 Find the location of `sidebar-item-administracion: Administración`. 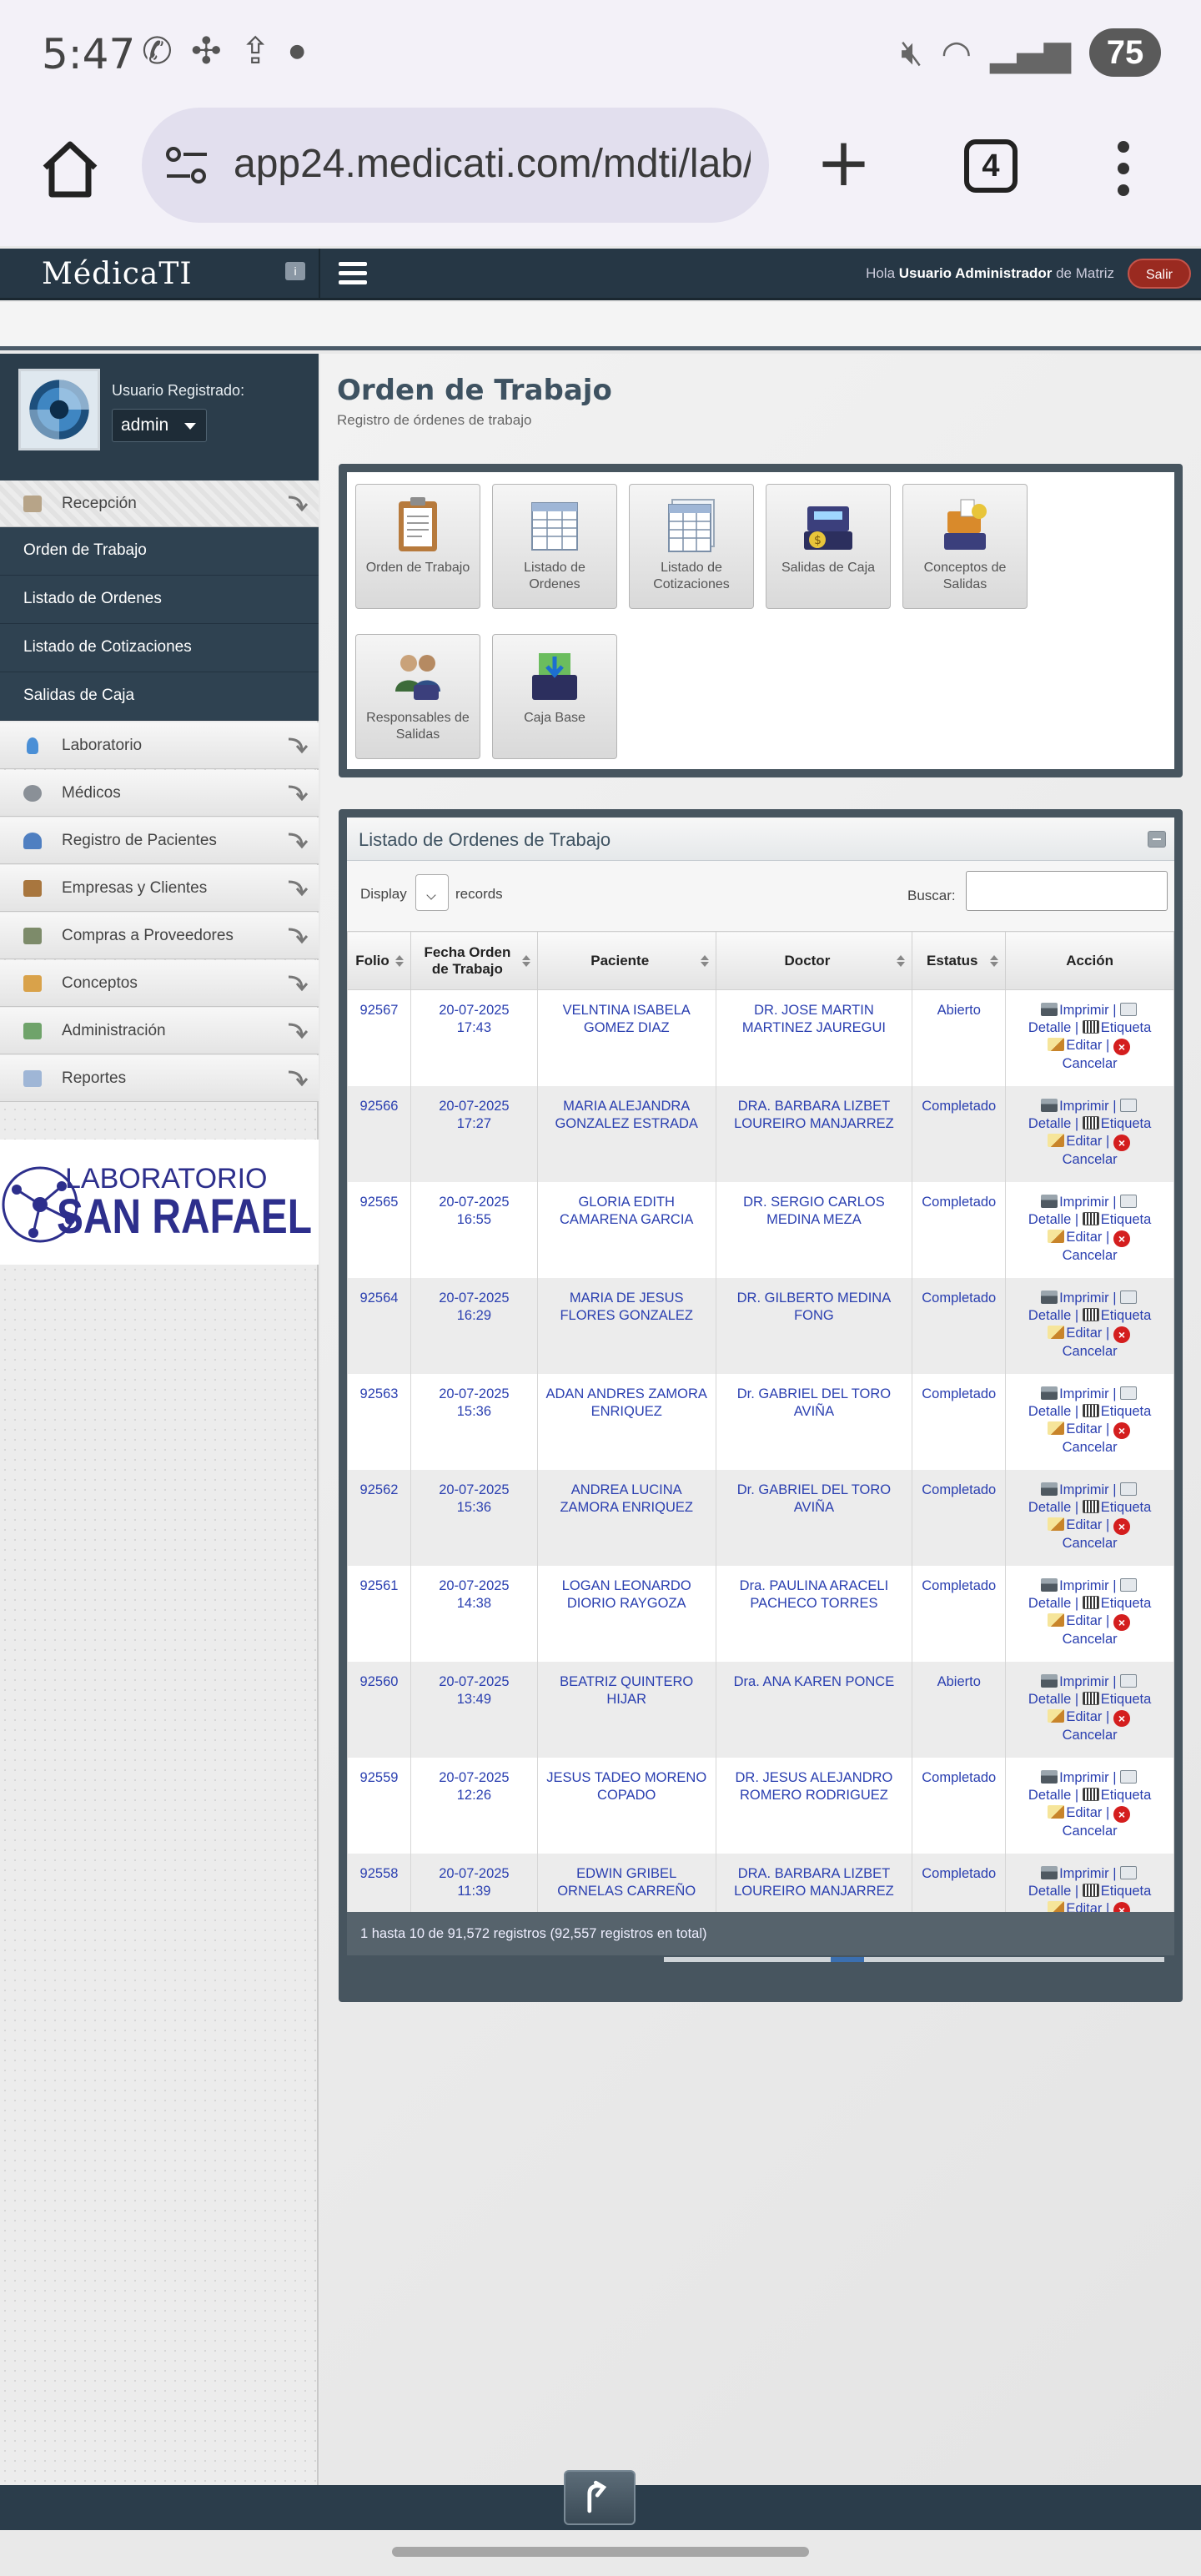

sidebar-item-administracion: Administración is located at coordinates (160, 1031).